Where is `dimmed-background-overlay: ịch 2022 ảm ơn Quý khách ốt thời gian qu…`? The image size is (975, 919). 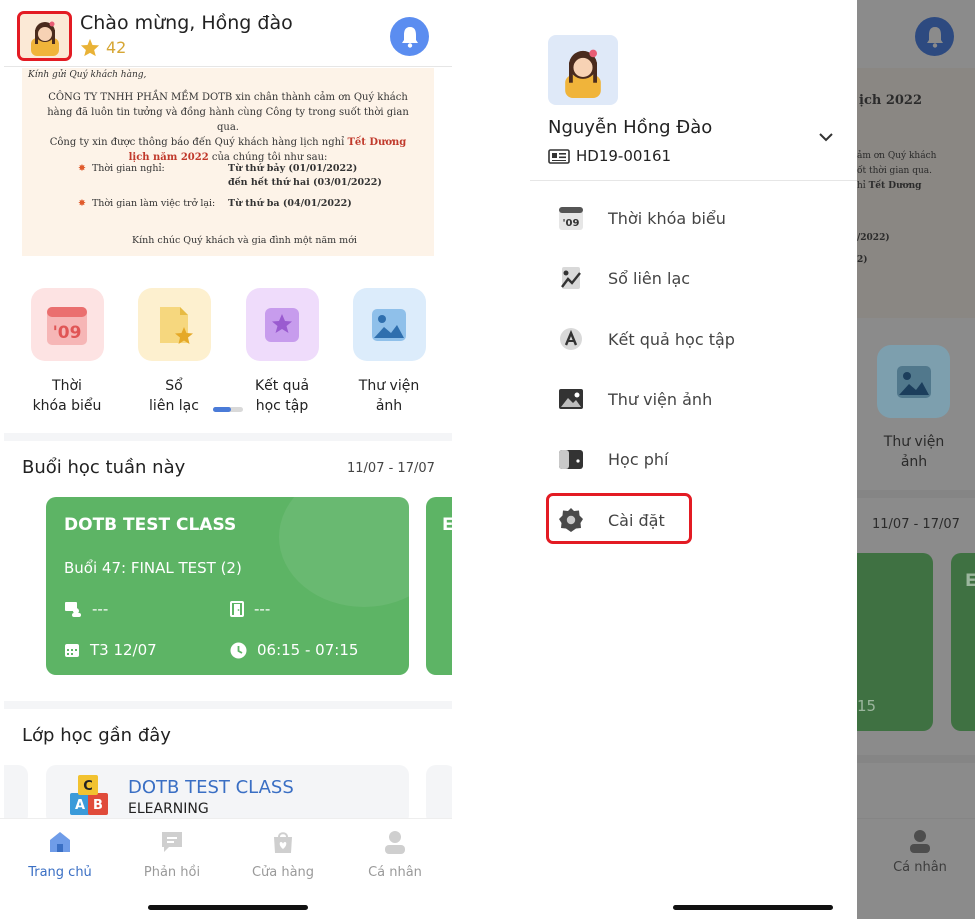
dimmed-background-overlay: ịch 2022 ảm ơn Quý khách ốt thời gian qu… is located at coordinates (916, 459).